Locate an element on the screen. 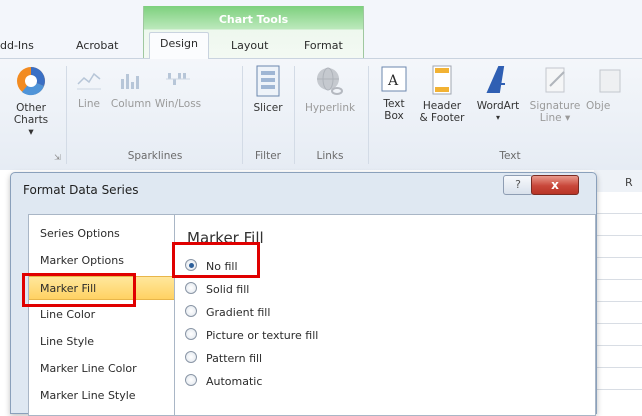 The height and width of the screenshot is (416, 642). globe-link-icon is located at coordinates (330, 81).